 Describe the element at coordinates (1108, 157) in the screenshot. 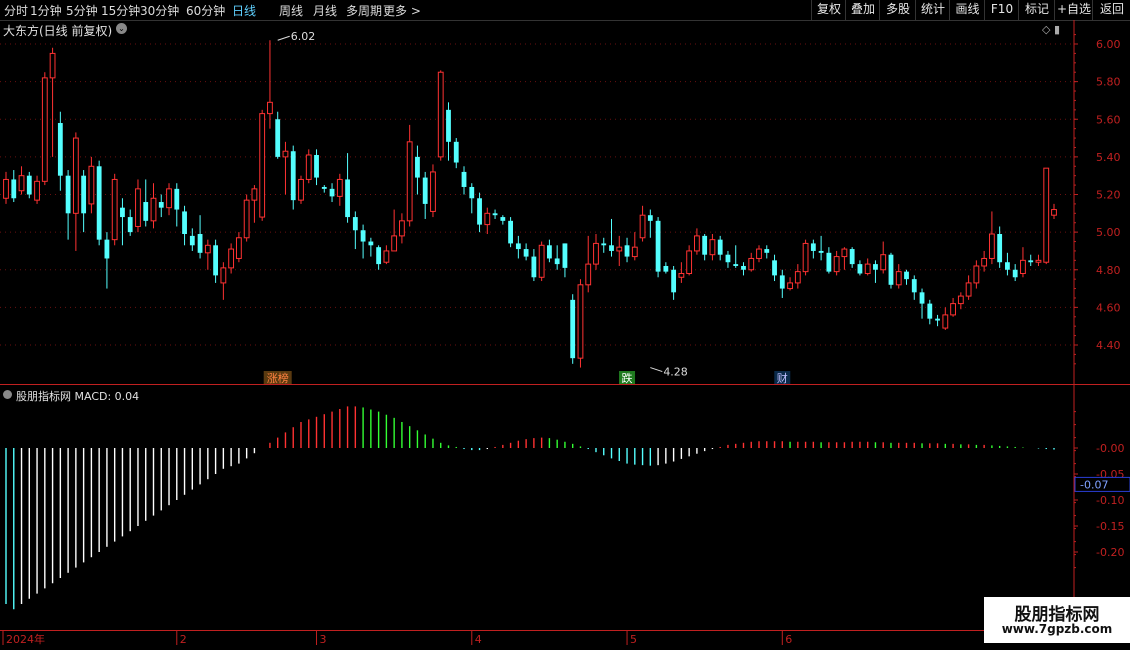

I see `price-tick-label: 5.40` at that location.